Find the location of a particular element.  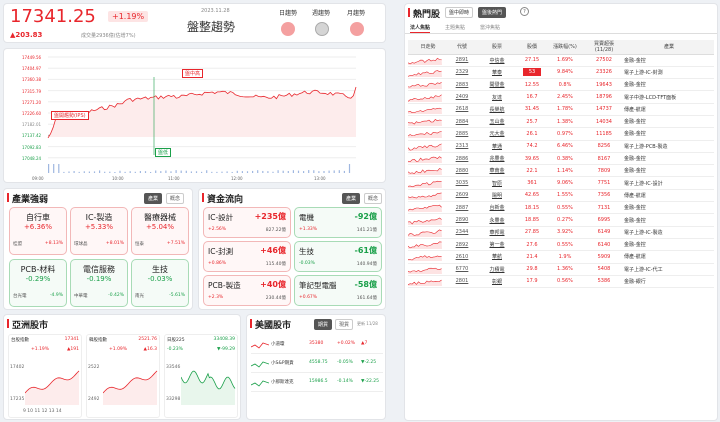

stock-code: 2884 is located at coordinates (462, 122).